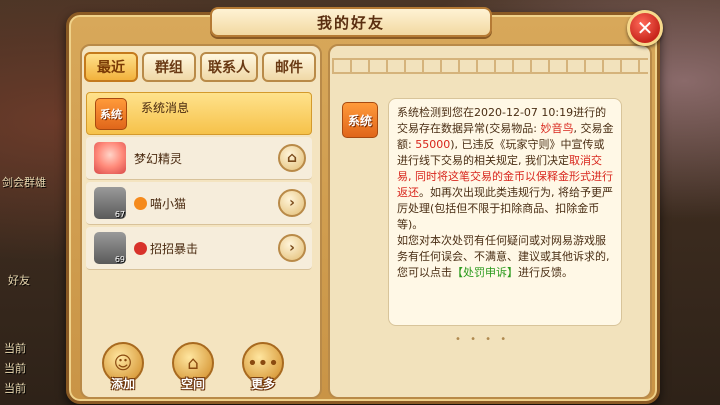  Describe the element at coordinates (174, 248) in the screenshot. I see `contact-name: 招招暴击` at that location.